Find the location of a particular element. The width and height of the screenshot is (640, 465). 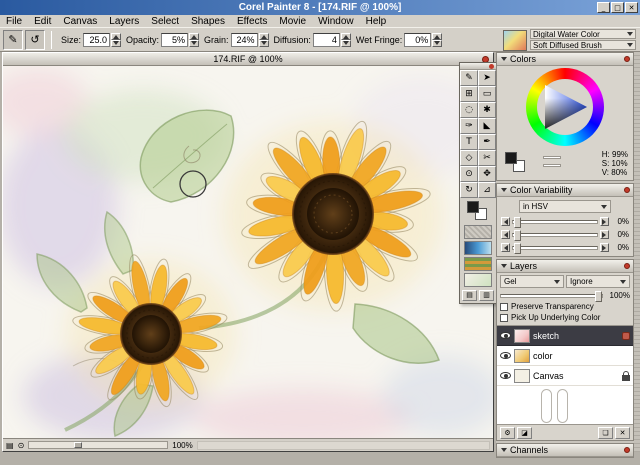

composite-method-dropdown: Gel is located at coordinates (532, 281).